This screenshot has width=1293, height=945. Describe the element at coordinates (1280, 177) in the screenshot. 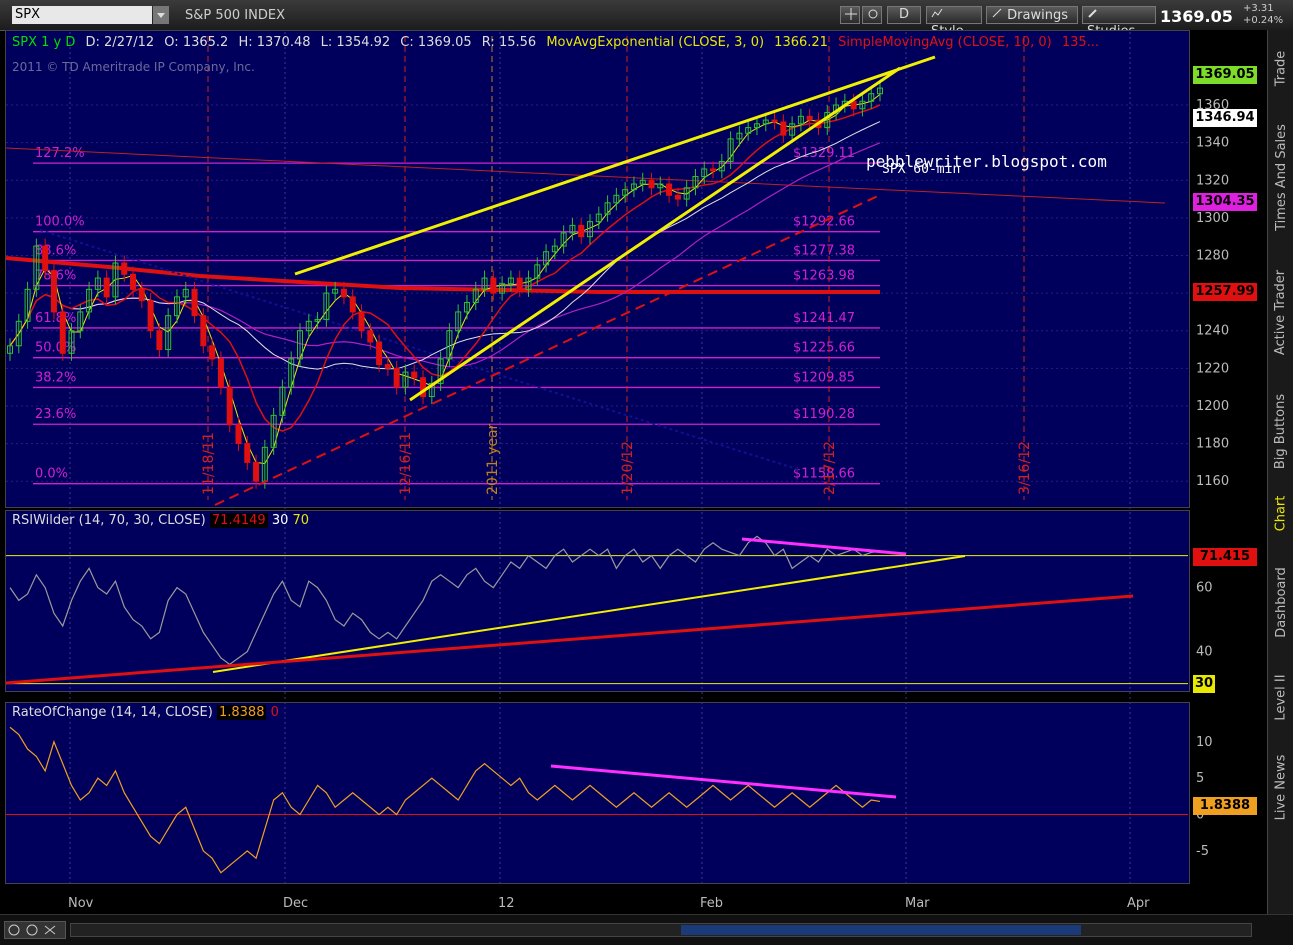

I see `tab-times-and-sales: Times And Sales` at that location.